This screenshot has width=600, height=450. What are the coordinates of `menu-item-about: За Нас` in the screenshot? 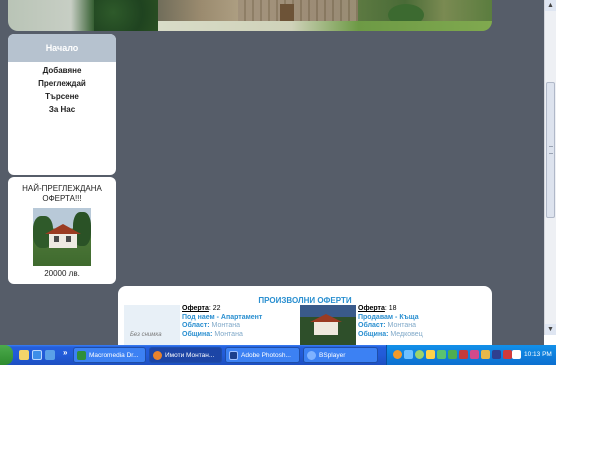 It's located at (62, 109).